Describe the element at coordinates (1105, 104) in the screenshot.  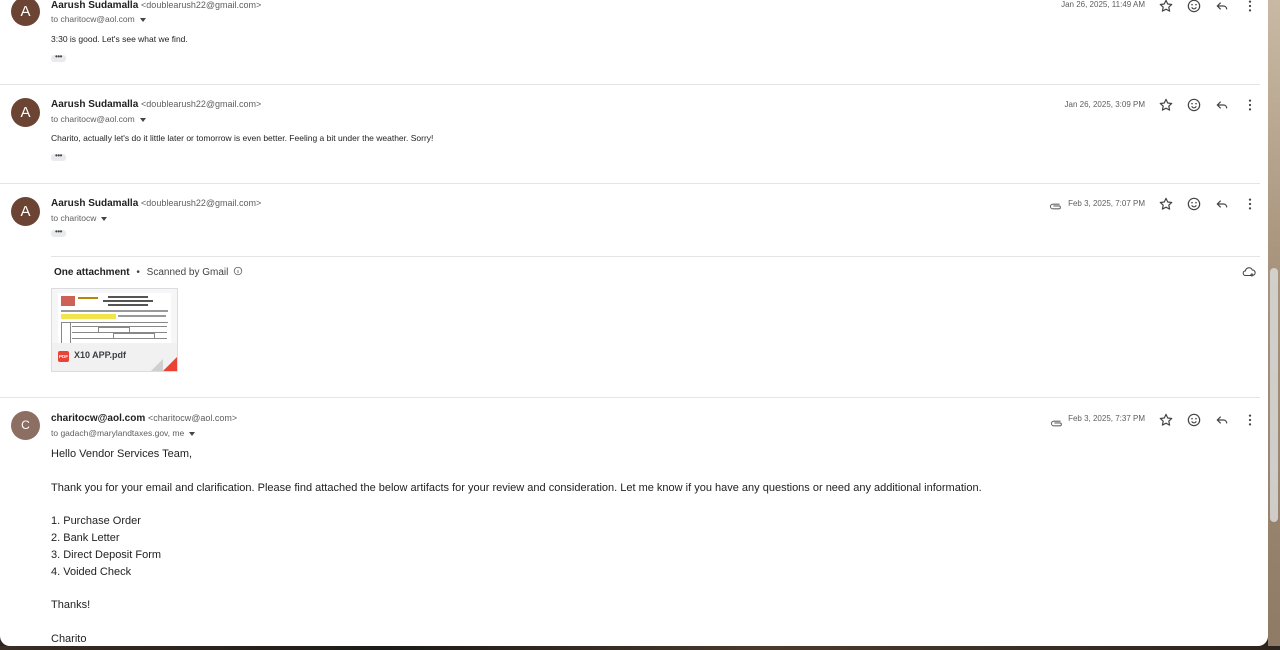
I see `message-date: Jan 26, 2025, 3:09 PM` at that location.